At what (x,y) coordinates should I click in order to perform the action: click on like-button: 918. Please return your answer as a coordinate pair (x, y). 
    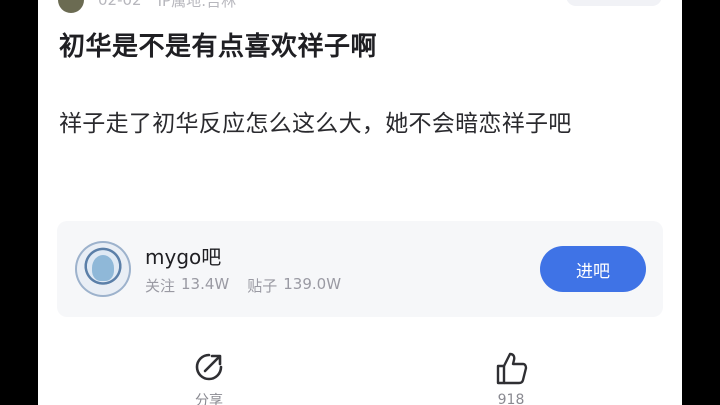
    Looking at the image, I should click on (511, 377).